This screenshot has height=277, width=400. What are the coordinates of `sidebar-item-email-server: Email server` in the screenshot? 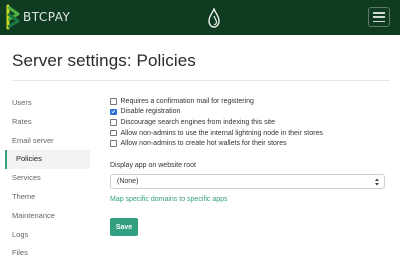 It's located at (47, 141).